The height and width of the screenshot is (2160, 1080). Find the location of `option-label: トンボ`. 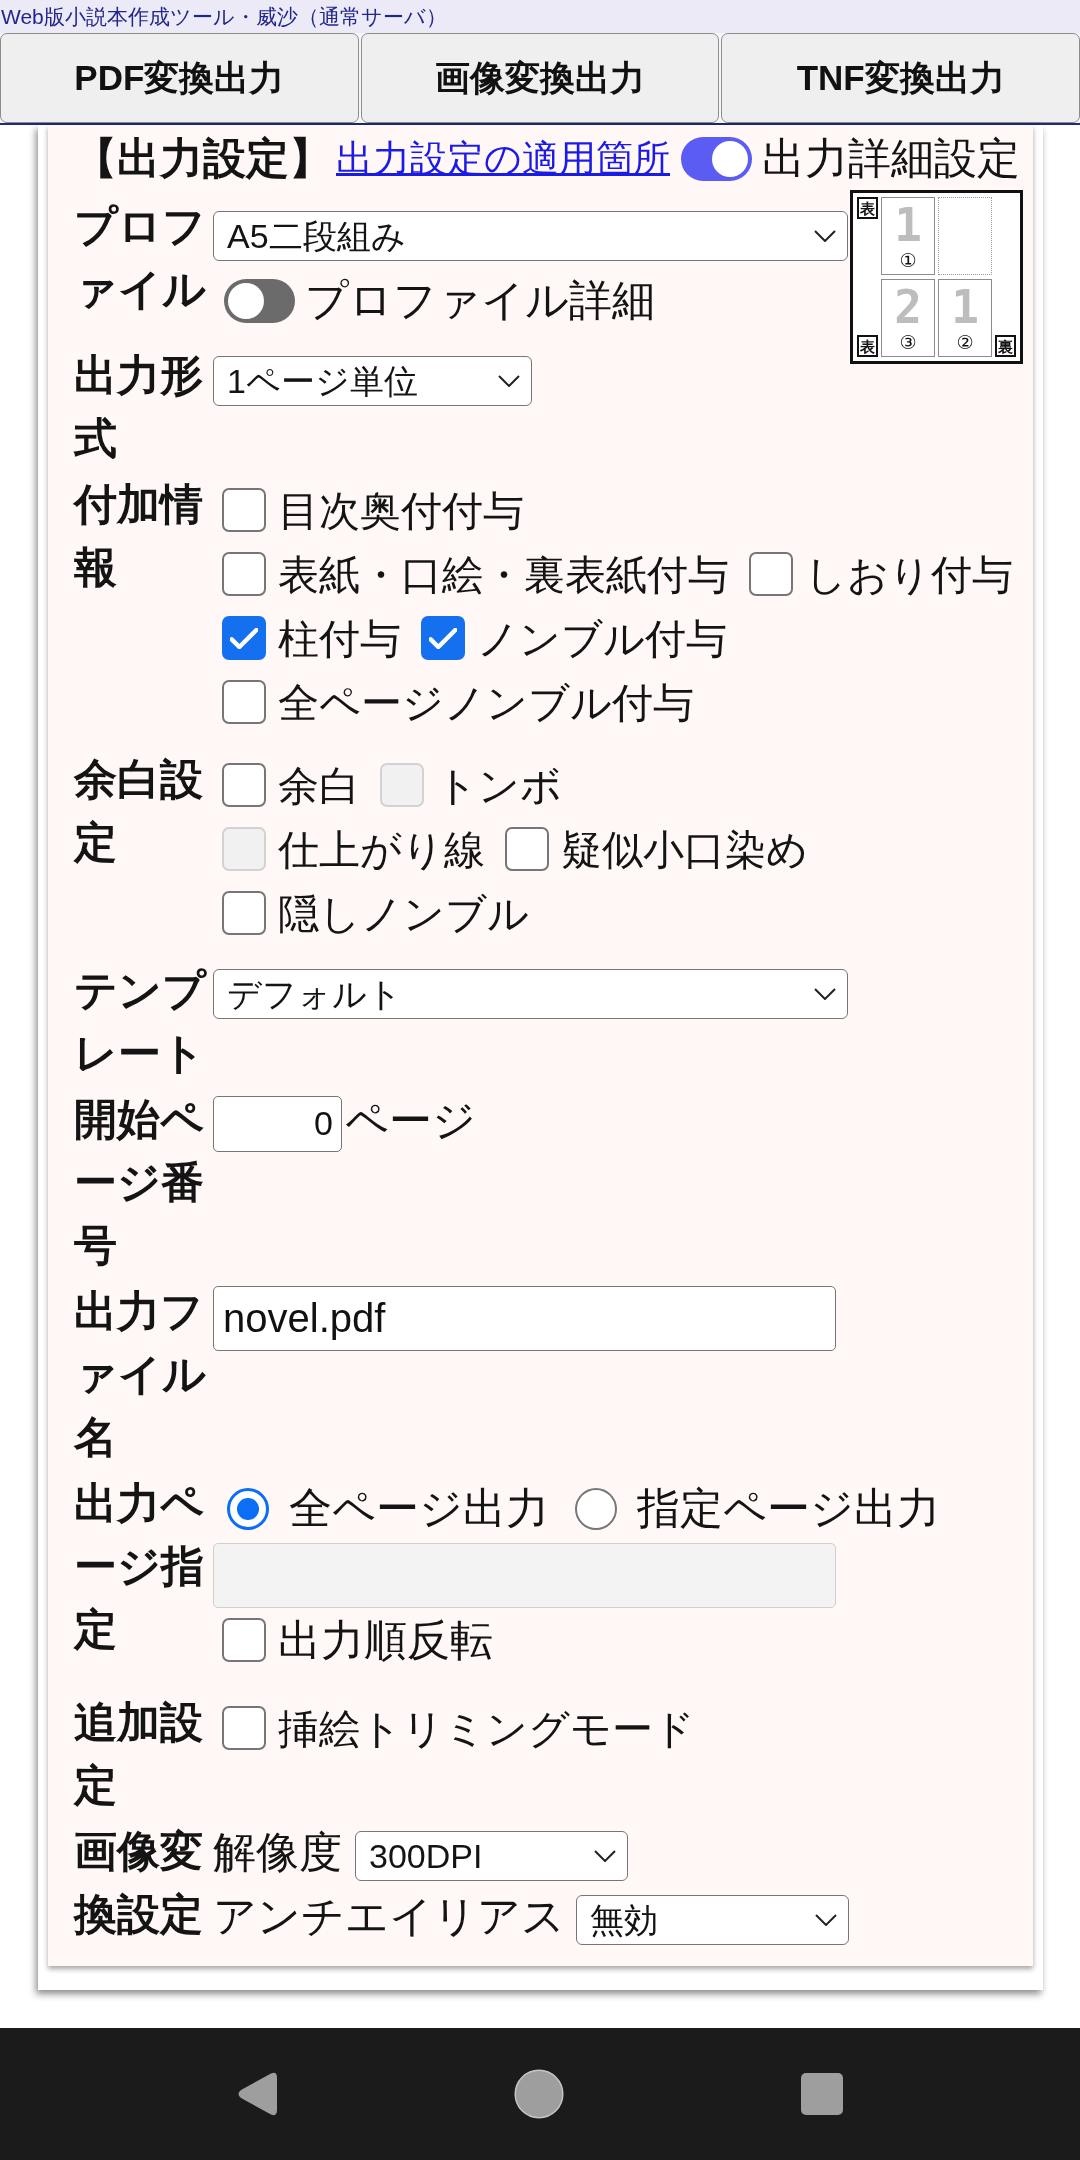

option-label: トンボ is located at coordinates (499, 786).